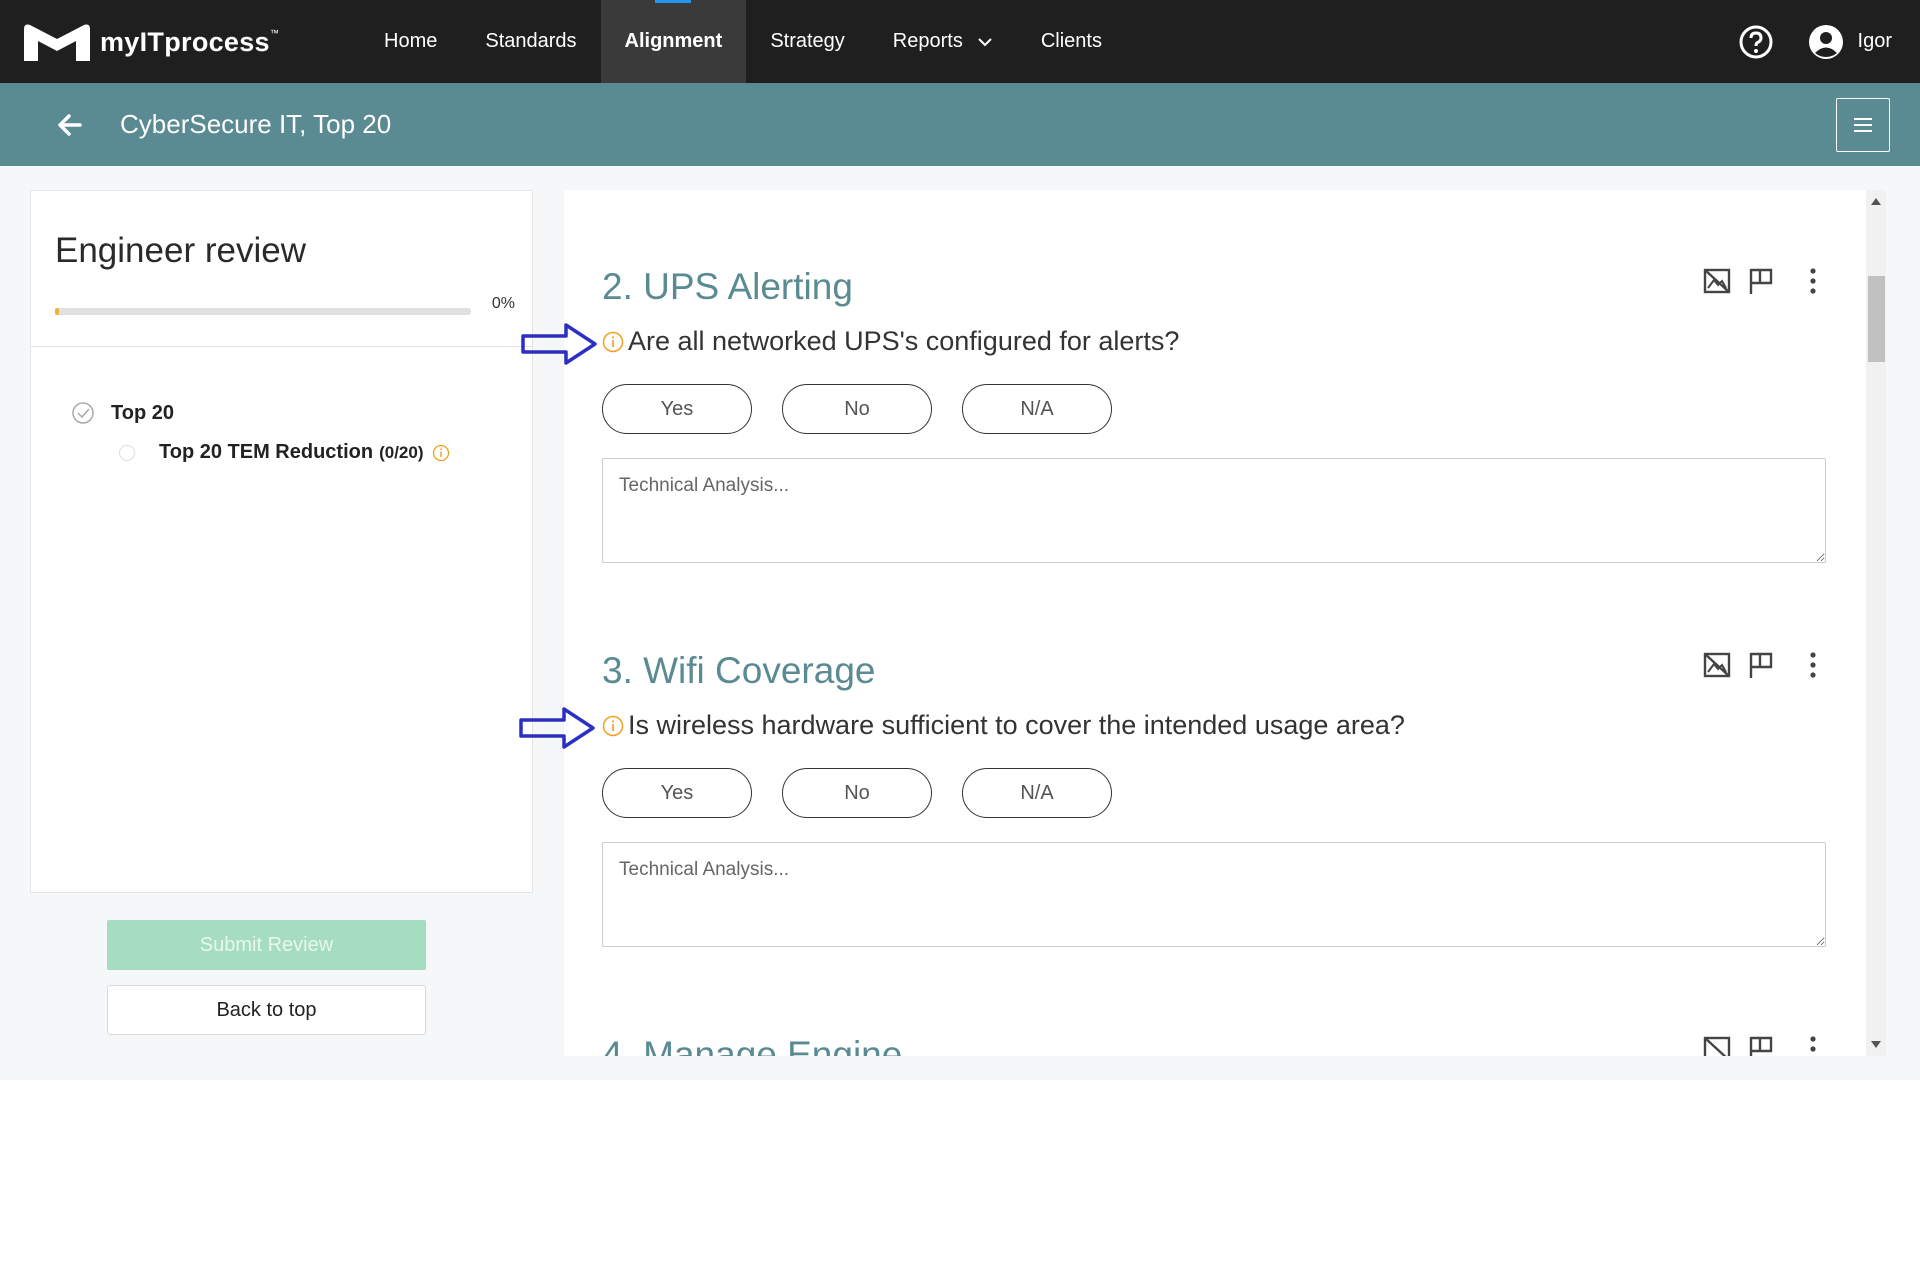 This screenshot has width=1920, height=1277. I want to click on review-progress-bar, so click(263, 311).